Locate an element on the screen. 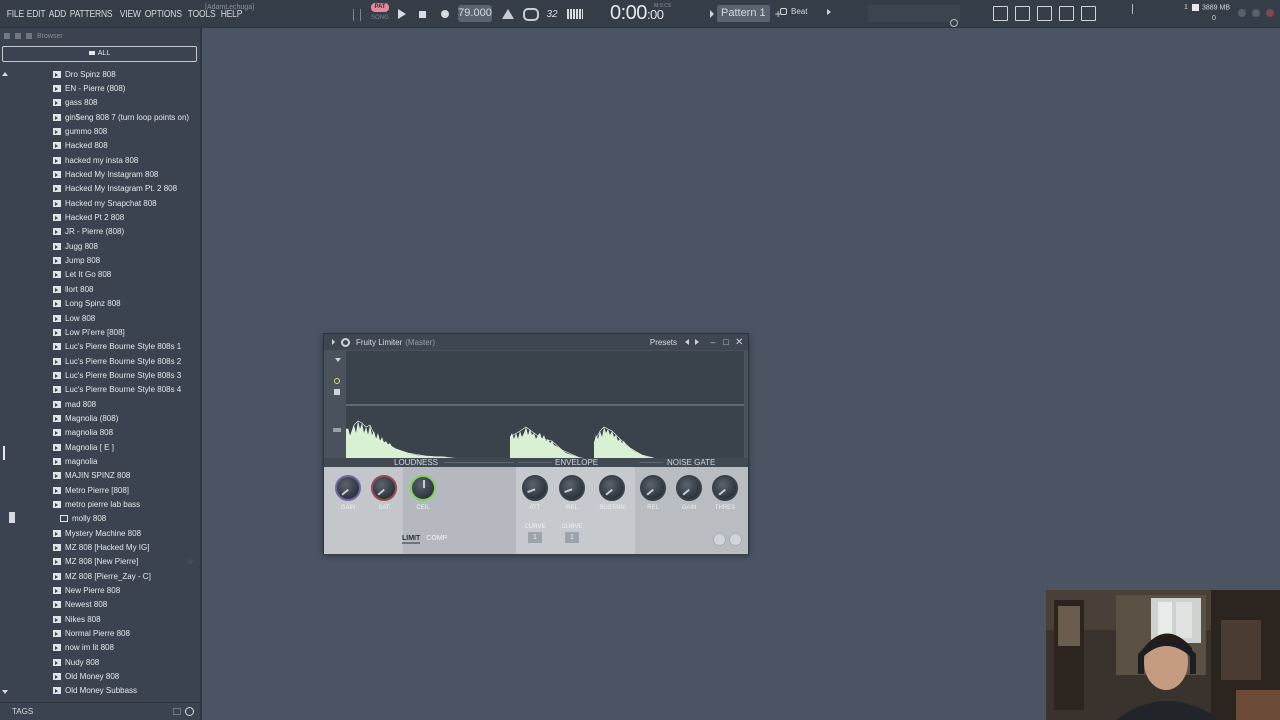 The image size is (1280, 720). mixer-icon is located at coordinates (1066, 13).